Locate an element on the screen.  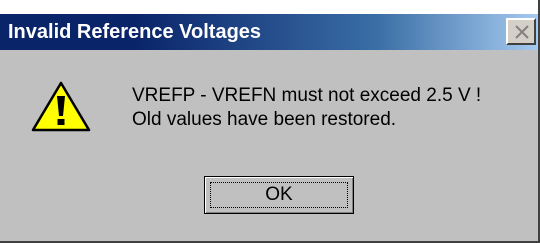
ok-button: OK is located at coordinates (279, 195).